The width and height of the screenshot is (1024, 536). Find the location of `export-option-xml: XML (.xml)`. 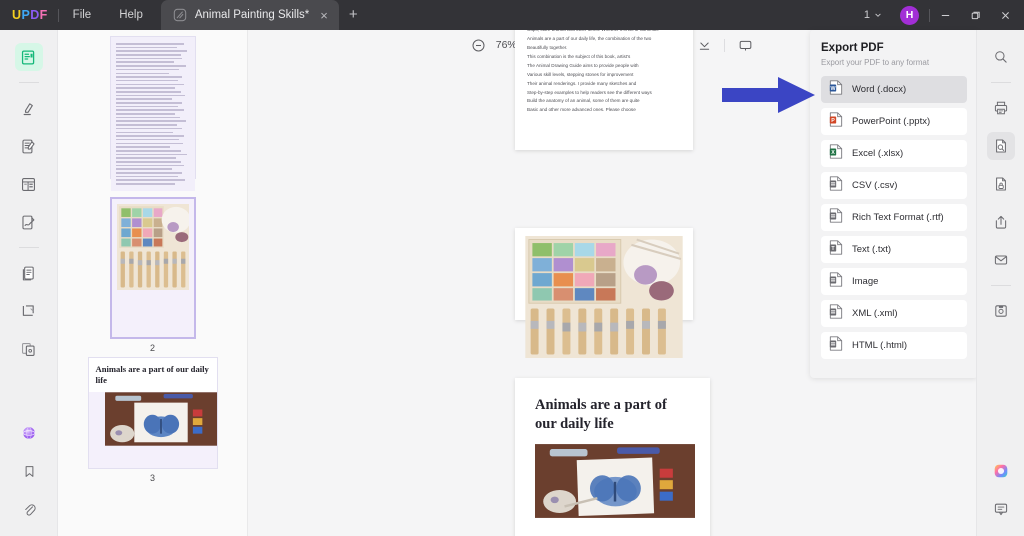

export-option-xml: XML (.xml) is located at coordinates (894, 313).